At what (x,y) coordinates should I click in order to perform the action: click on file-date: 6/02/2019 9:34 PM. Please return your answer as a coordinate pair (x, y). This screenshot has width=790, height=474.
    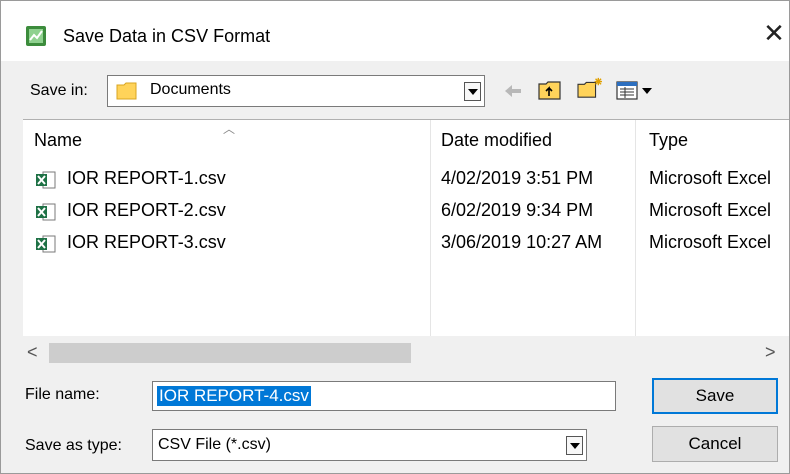
    Looking at the image, I should click on (517, 210).